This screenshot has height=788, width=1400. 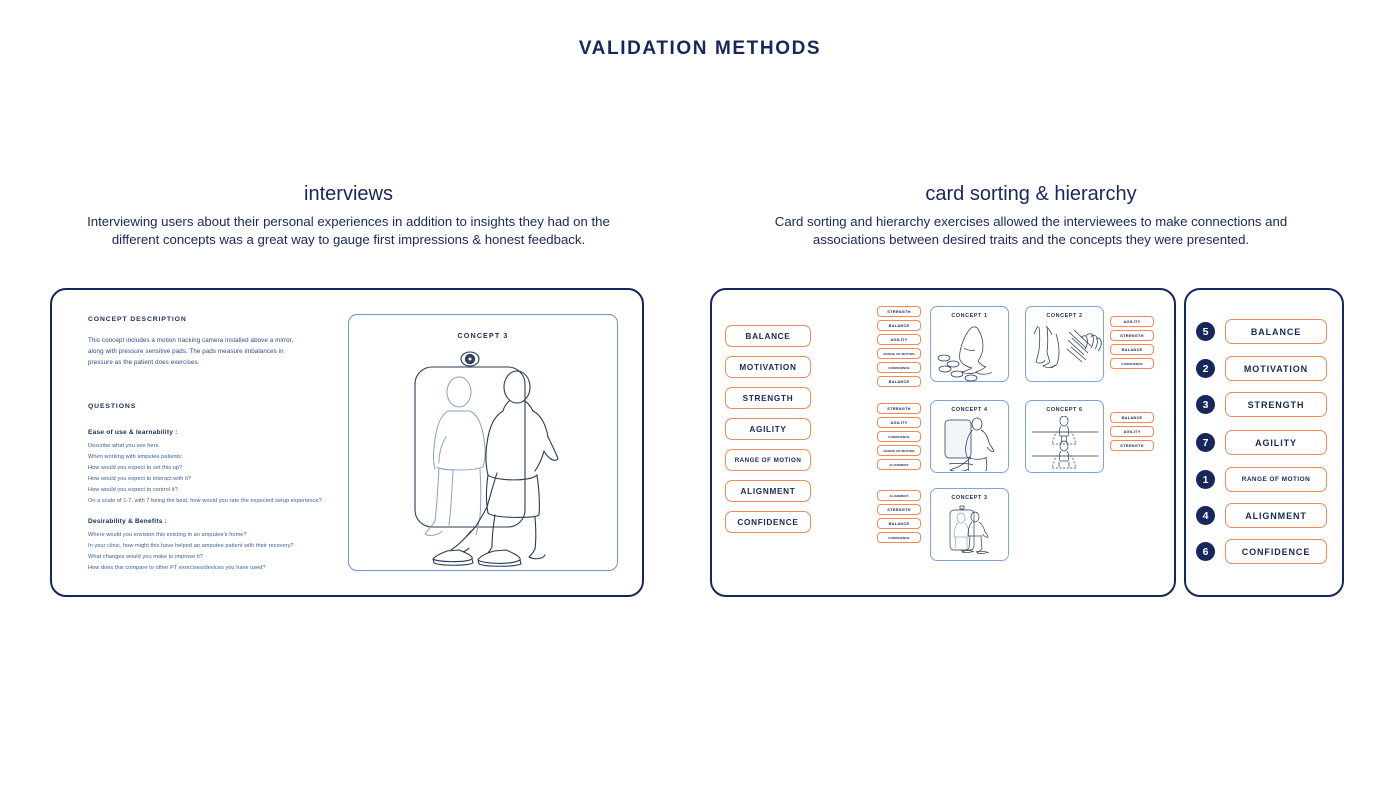 What do you see at coordinates (899, 422) in the screenshot?
I see `concept-4-tag: AGILITY` at bounding box center [899, 422].